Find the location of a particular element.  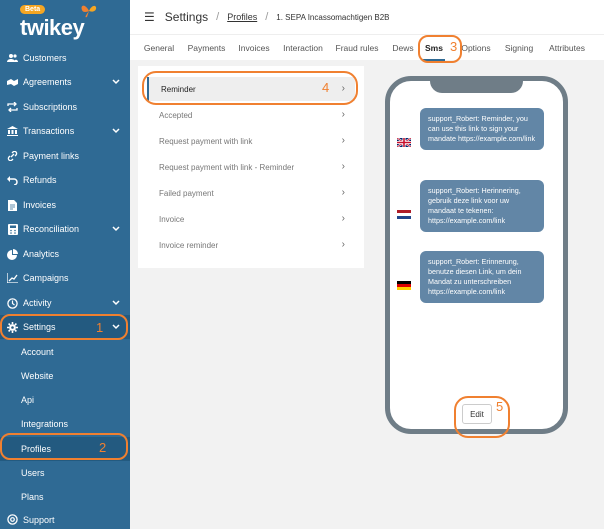

sidebar-item-payment-links: Payment links is located at coordinates (65, 156).